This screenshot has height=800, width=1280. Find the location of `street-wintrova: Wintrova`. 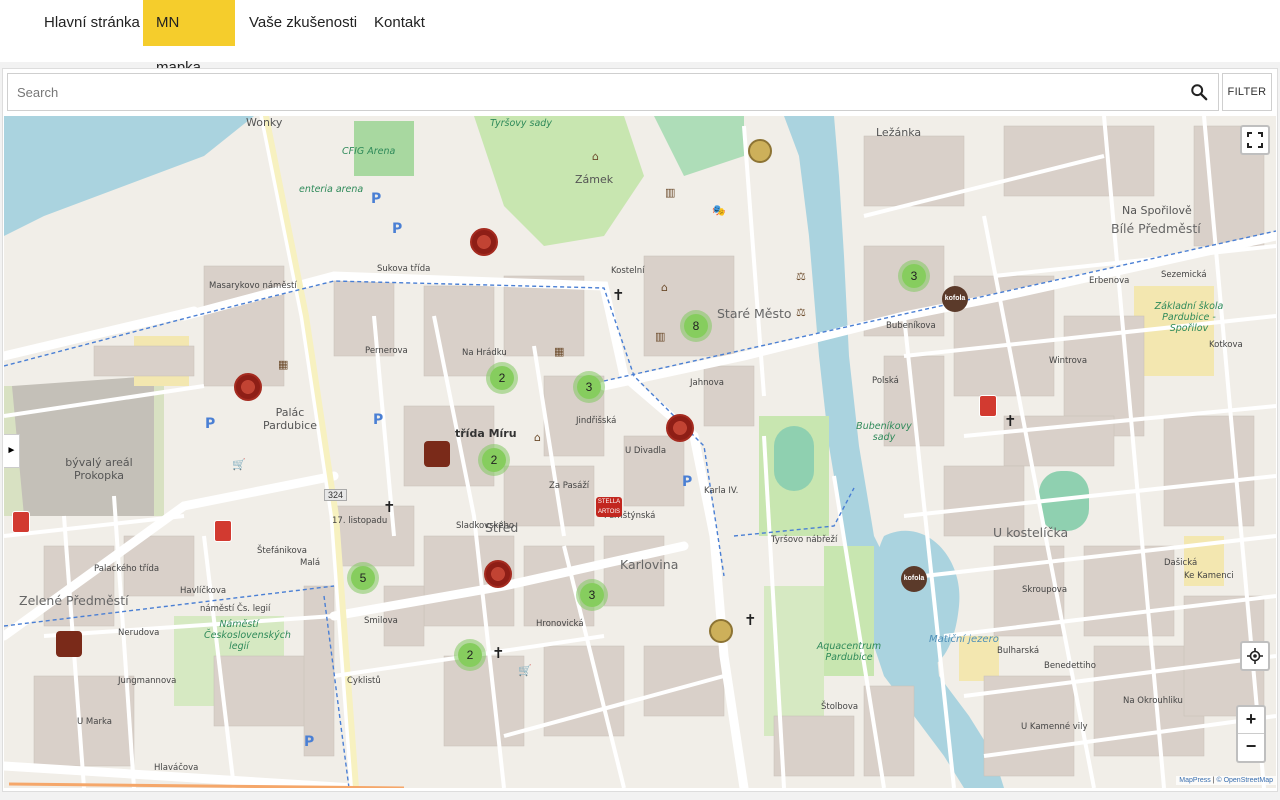

street-wintrova: Wintrova is located at coordinates (1068, 361).